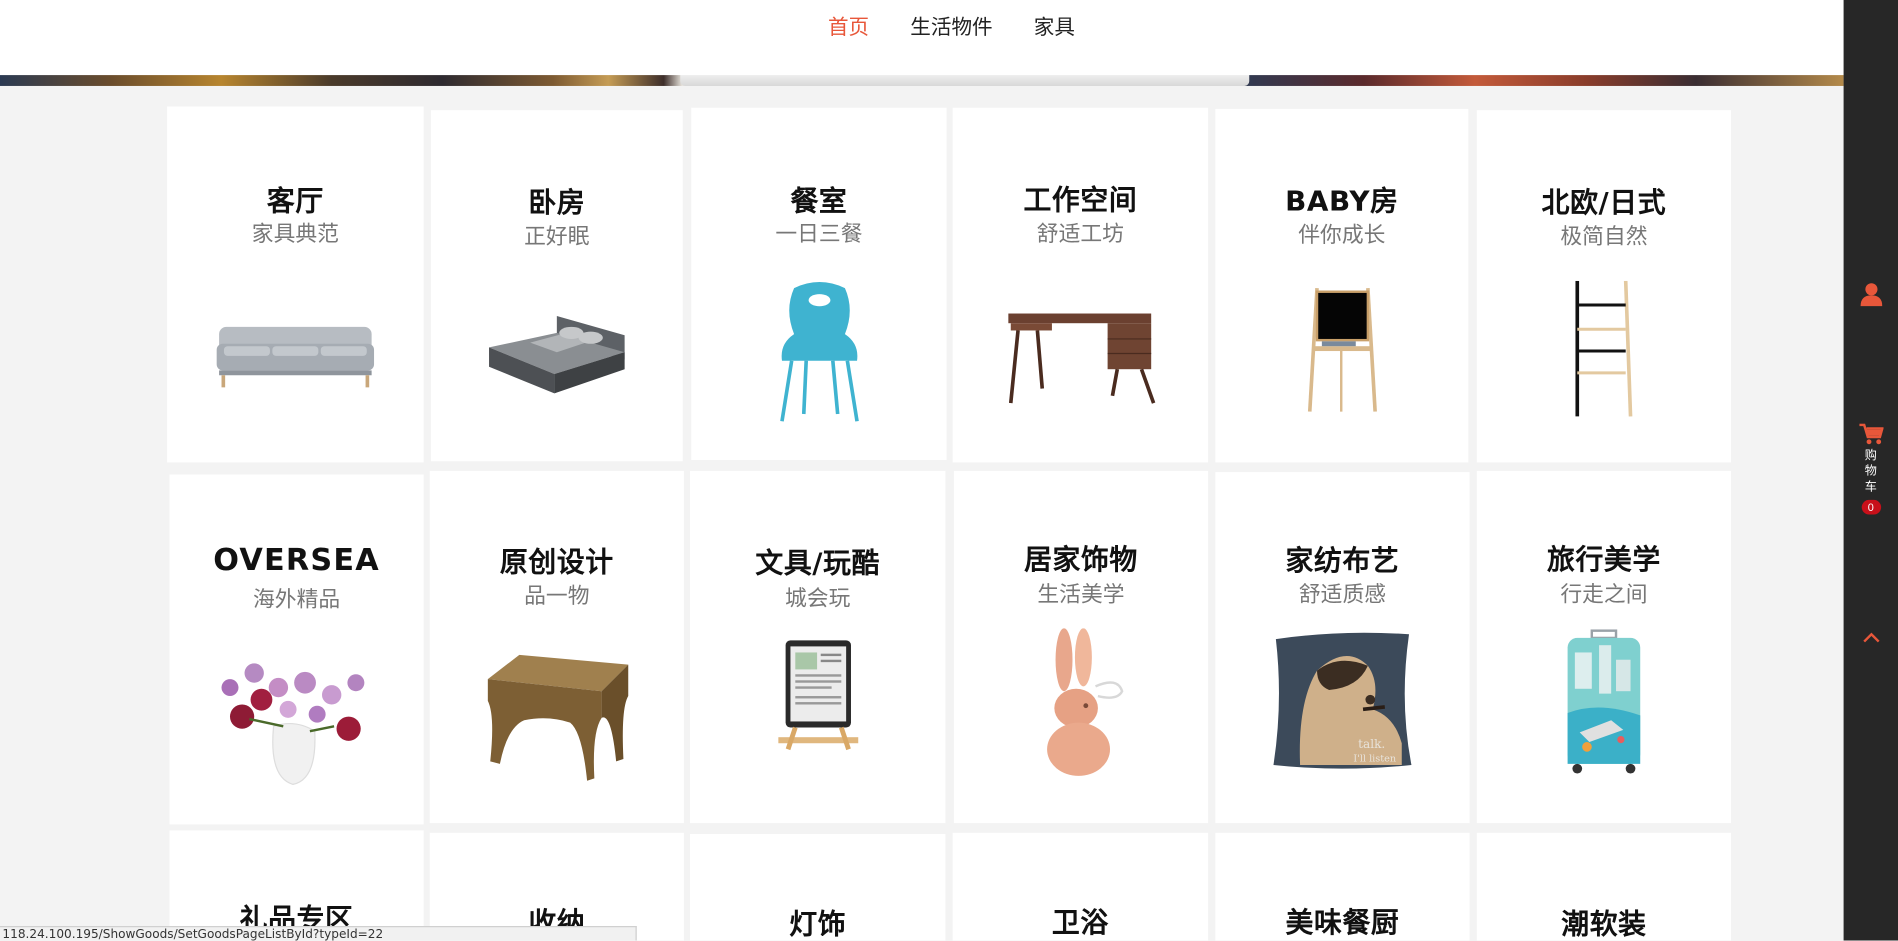 This screenshot has width=1898, height=941. Describe the element at coordinates (1342, 886) in the screenshot. I see `category-card-kitchen: 美味餐厨` at that location.